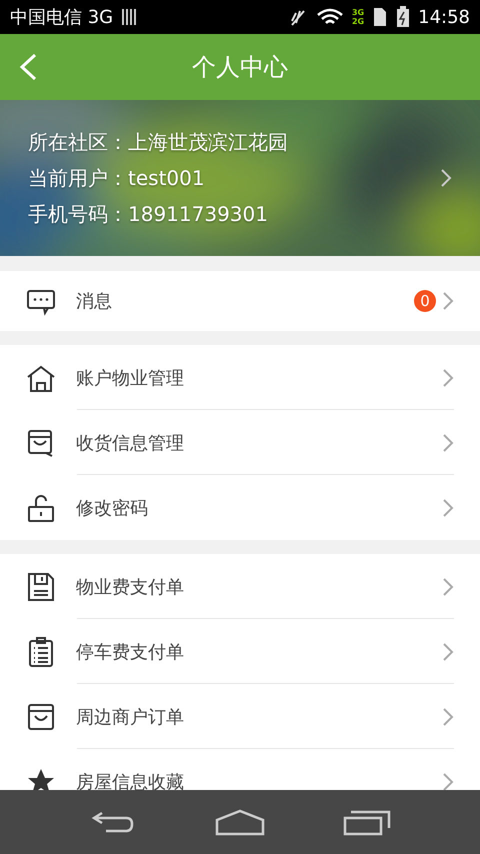 Image resolution: width=480 pixels, height=854 pixels. What do you see at coordinates (240, 651) in the screenshot?
I see `menu-item: 停车费支付单` at bounding box center [240, 651].